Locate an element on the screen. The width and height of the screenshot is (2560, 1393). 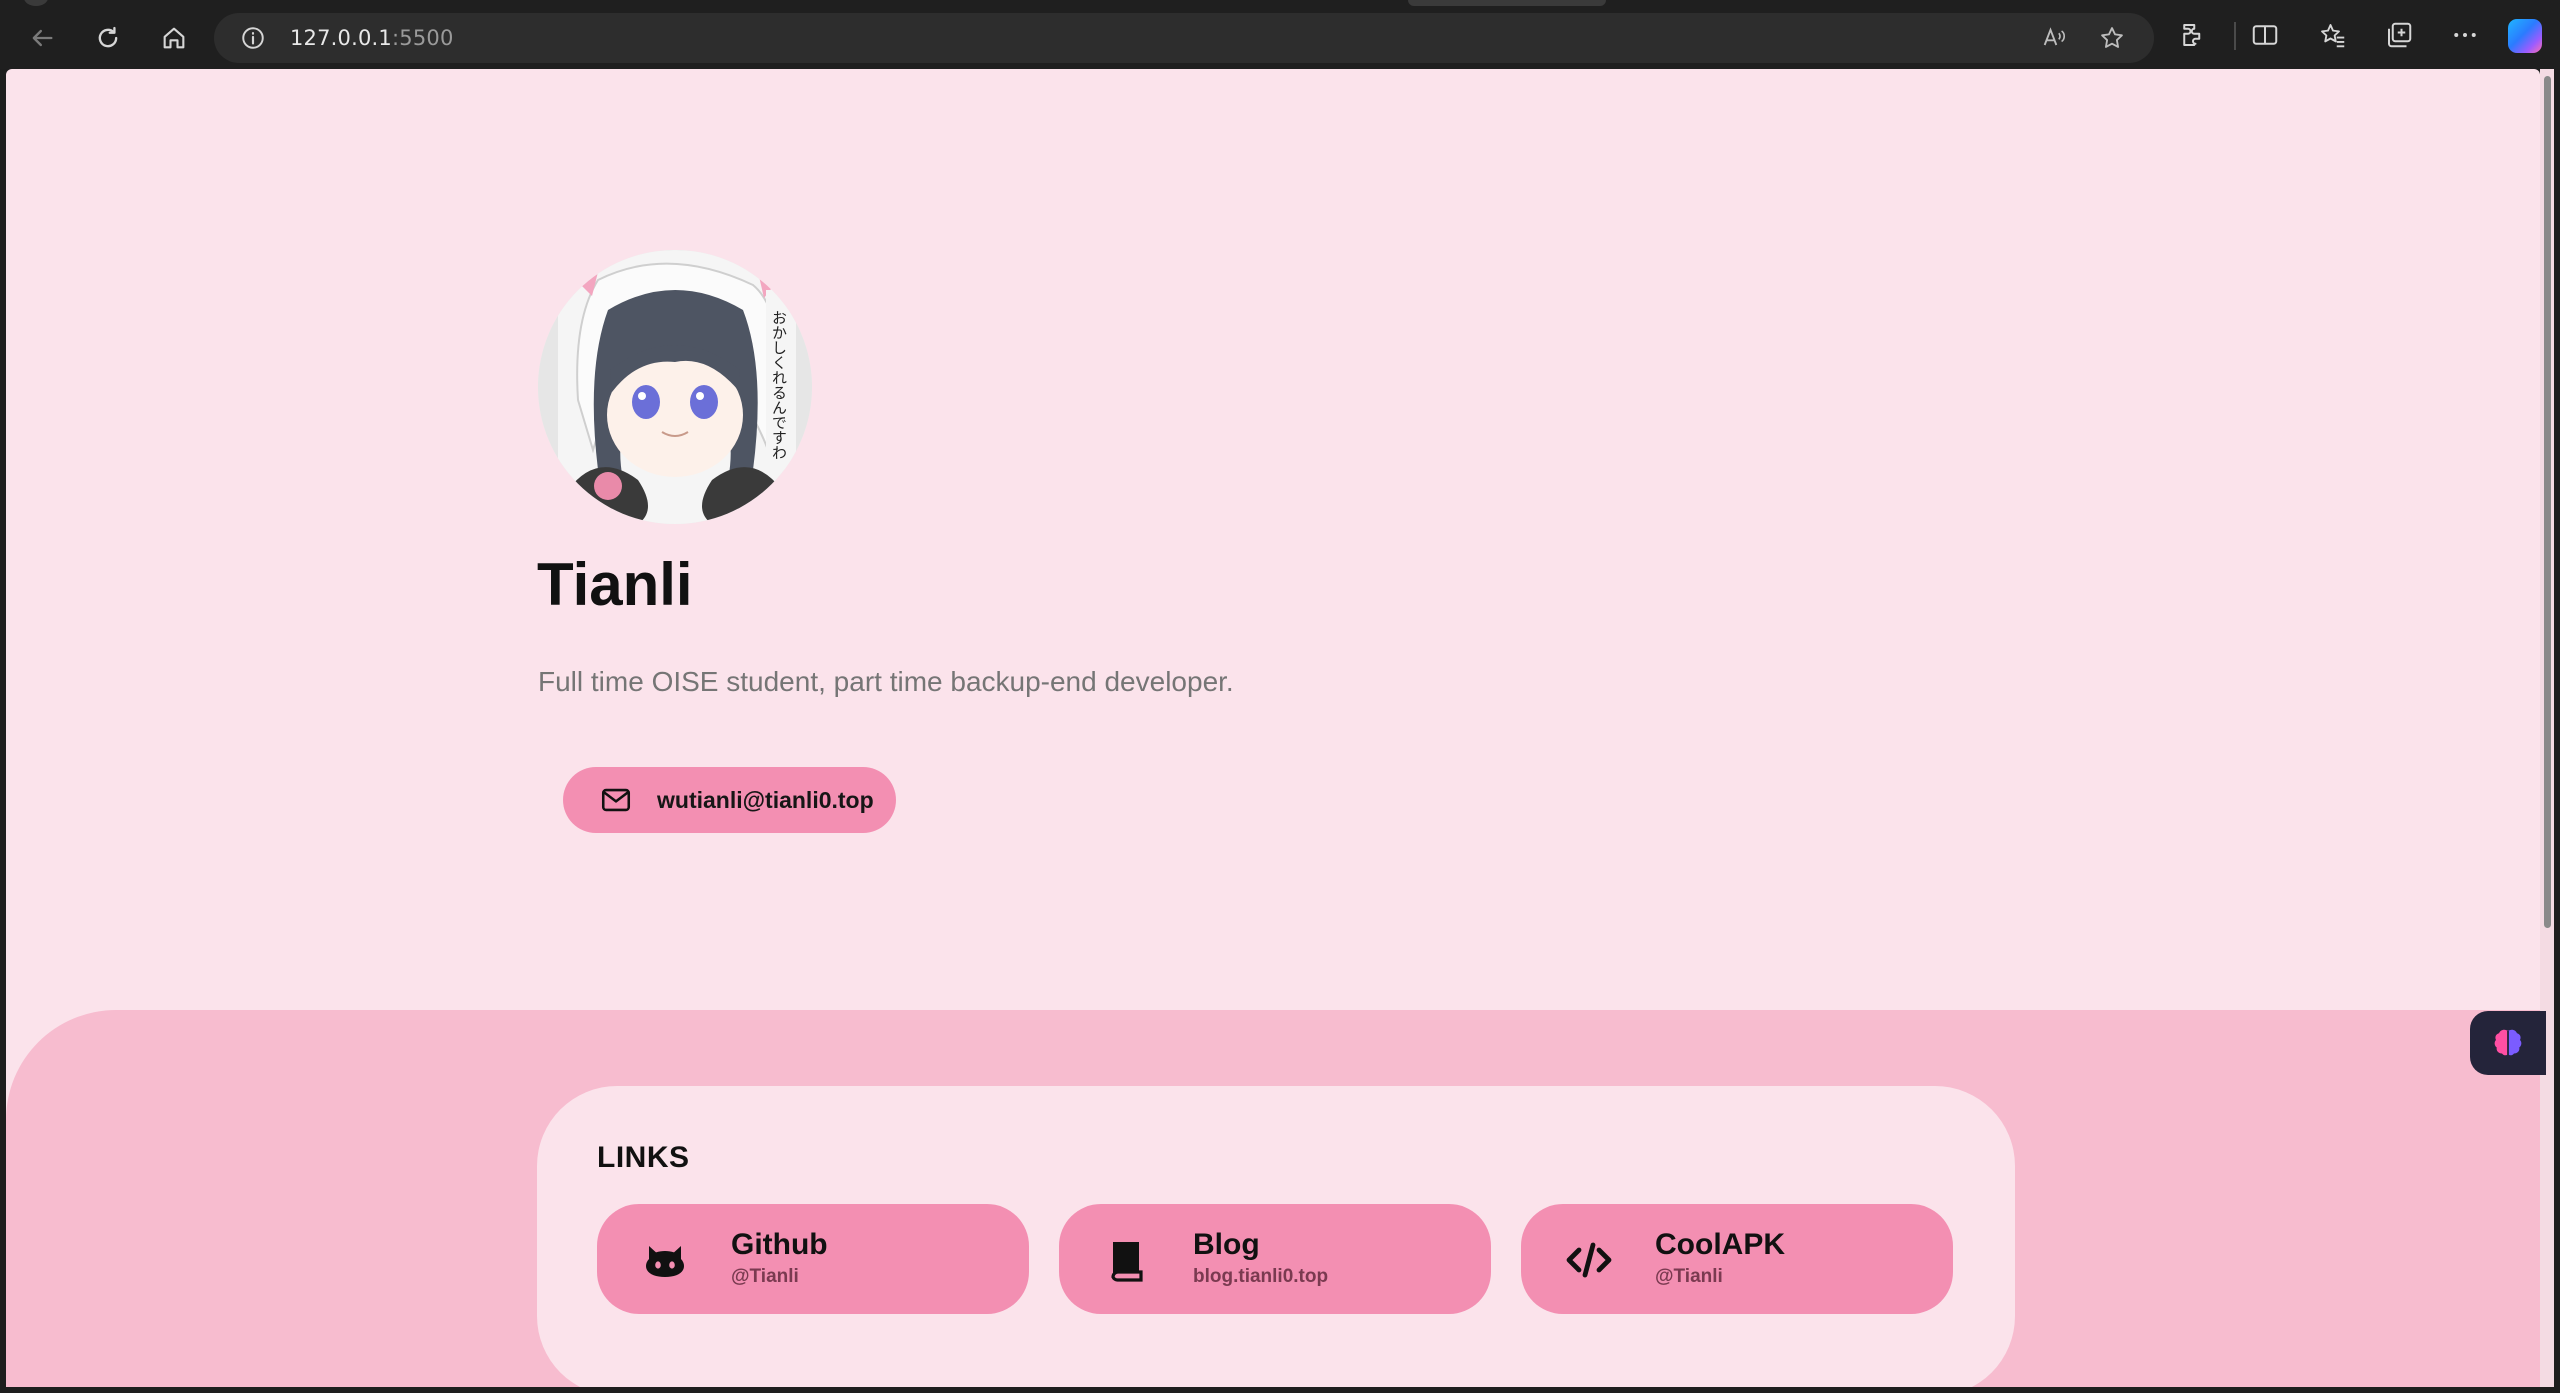
home-icon is located at coordinates (174, 38).